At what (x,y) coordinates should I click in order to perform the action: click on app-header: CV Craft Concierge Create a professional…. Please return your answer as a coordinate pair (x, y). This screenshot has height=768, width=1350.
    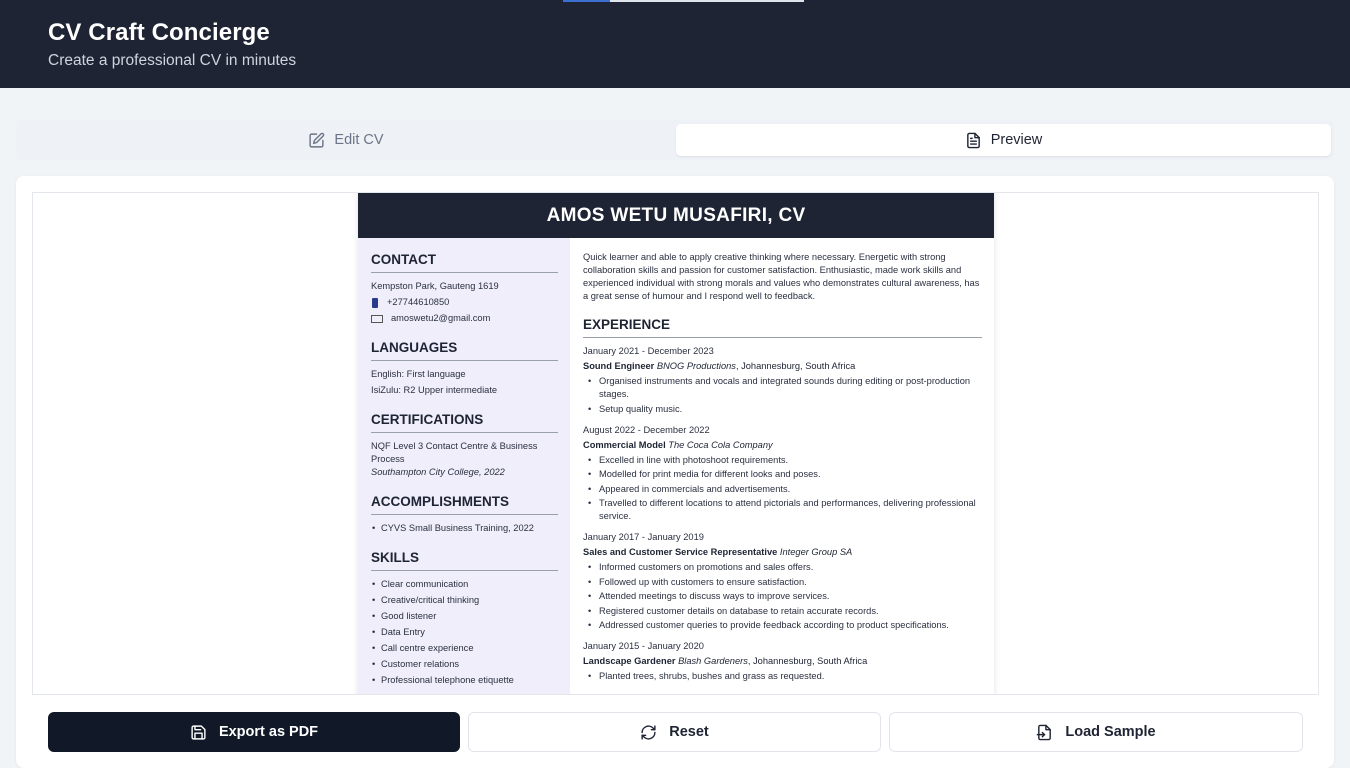
    Looking at the image, I should click on (675, 44).